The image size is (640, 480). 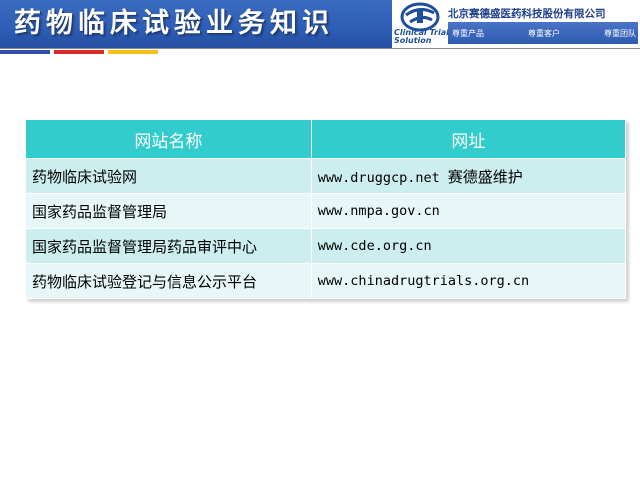 I want to click on page-title: 药物临床试验业务知识, so click(x=174, y=23).